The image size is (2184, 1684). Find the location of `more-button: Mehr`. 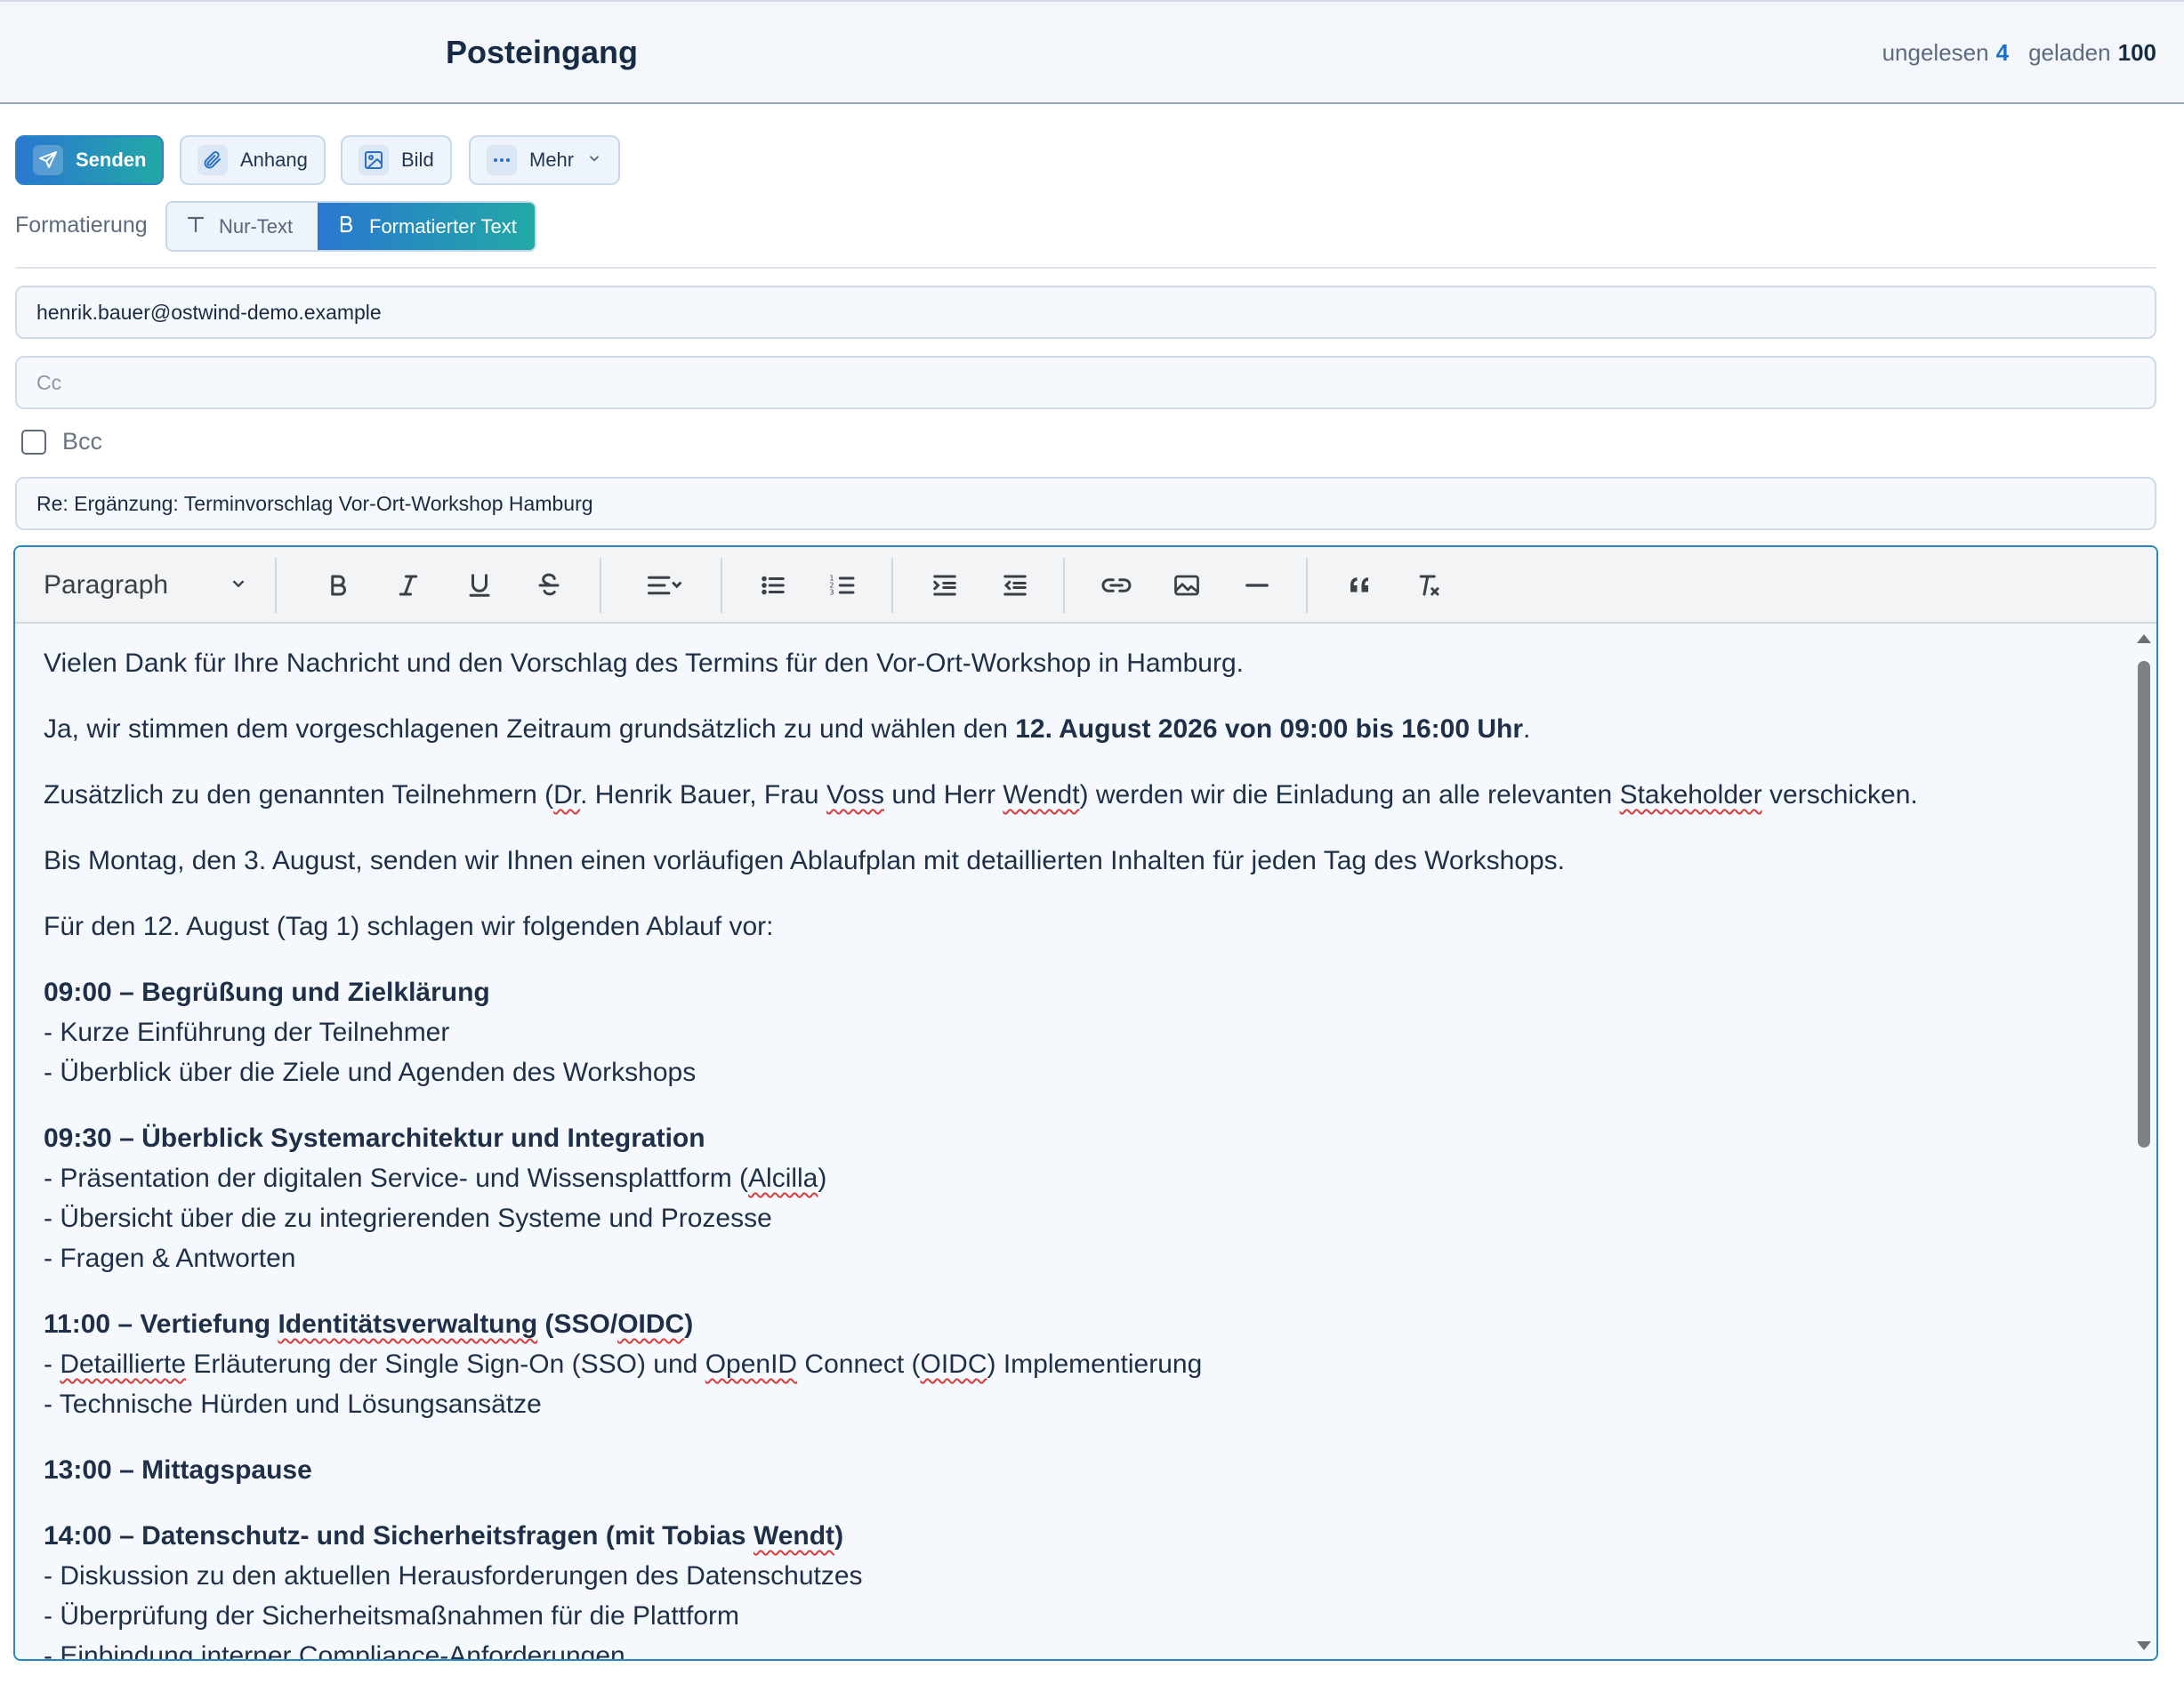

more-button: Mehr is located at coordinates (545, 160).